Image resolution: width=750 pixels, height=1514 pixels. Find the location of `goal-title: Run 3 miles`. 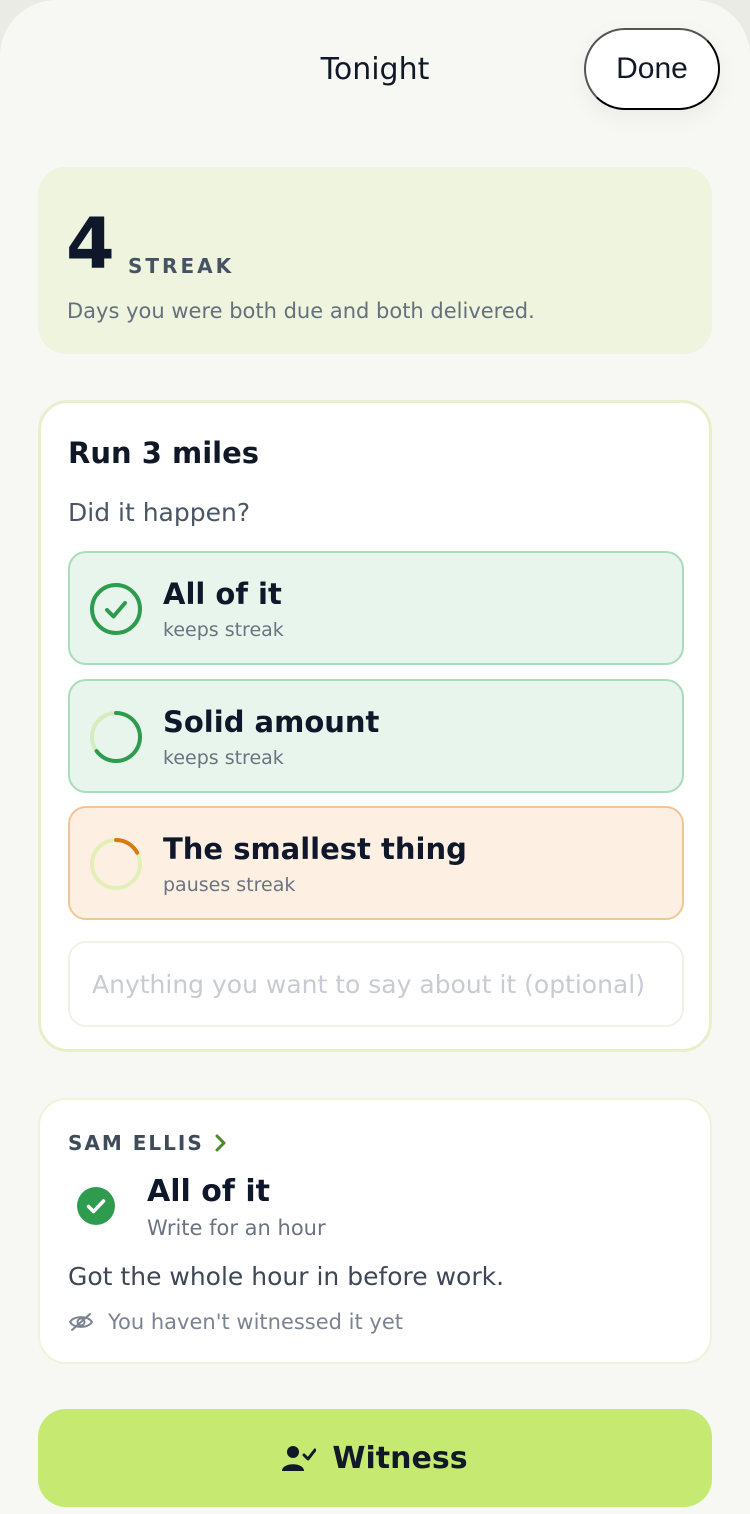

goal-title: Run 3 miles is located at coordinates (164, 453).